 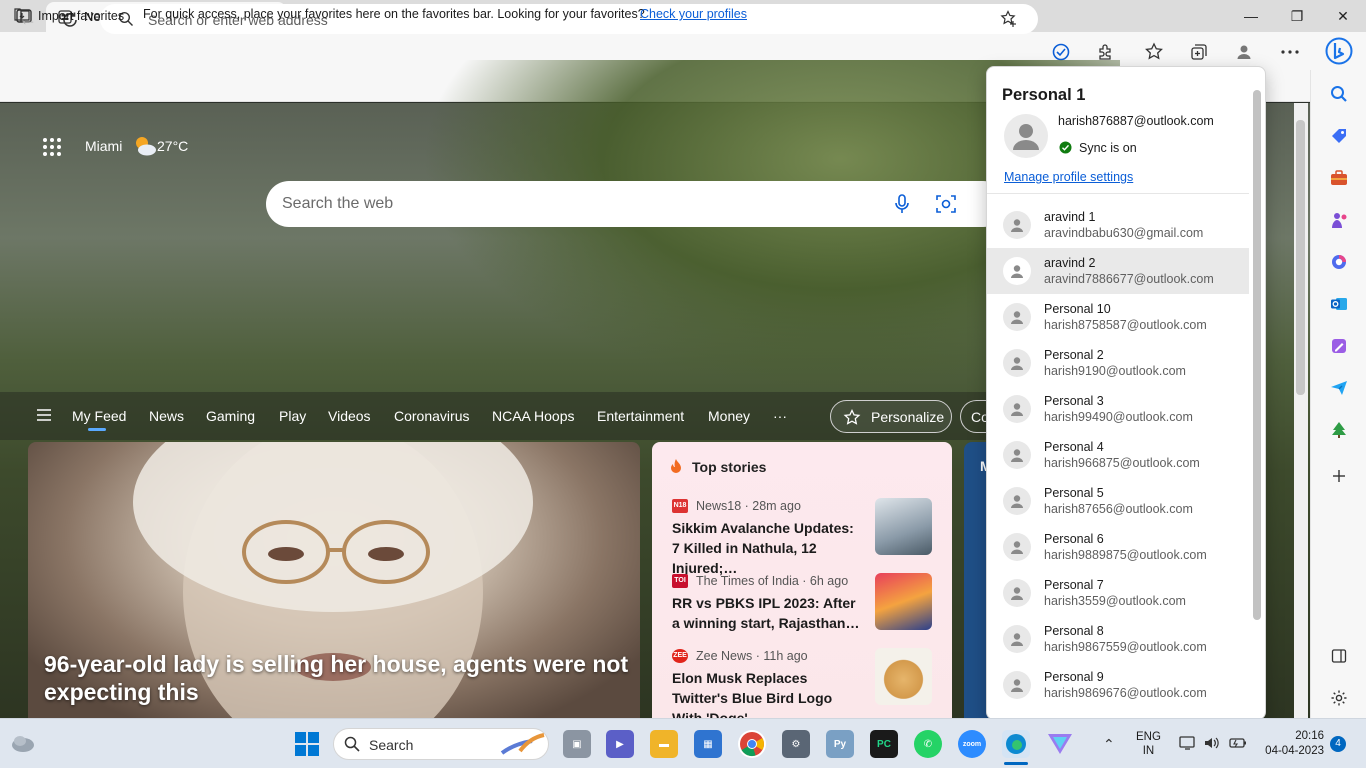 I want to click on profile-item-personal-8: Personal 8 harish9867559@outlook.com, so click(x=1118, y=639).